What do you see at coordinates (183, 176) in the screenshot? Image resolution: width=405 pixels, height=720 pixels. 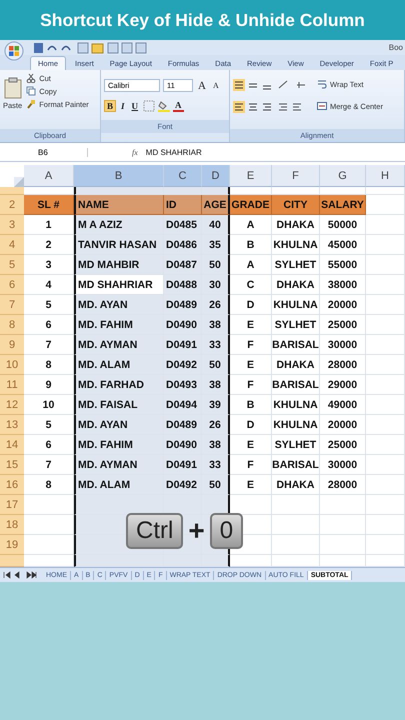 I see `column-header: C` at bounding box center [183, 176].